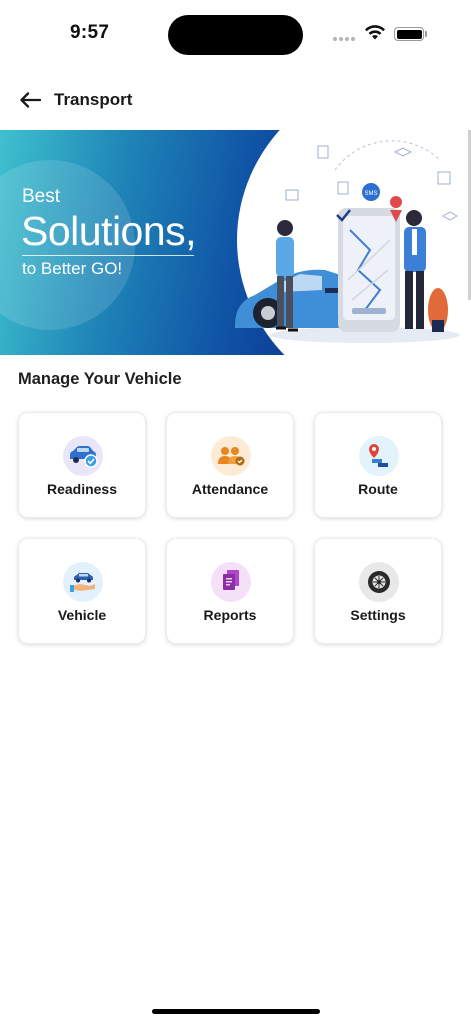  Describe the element at coordinates (230, 615) in the screenshot. I see `tile-label: Reports` at that location.